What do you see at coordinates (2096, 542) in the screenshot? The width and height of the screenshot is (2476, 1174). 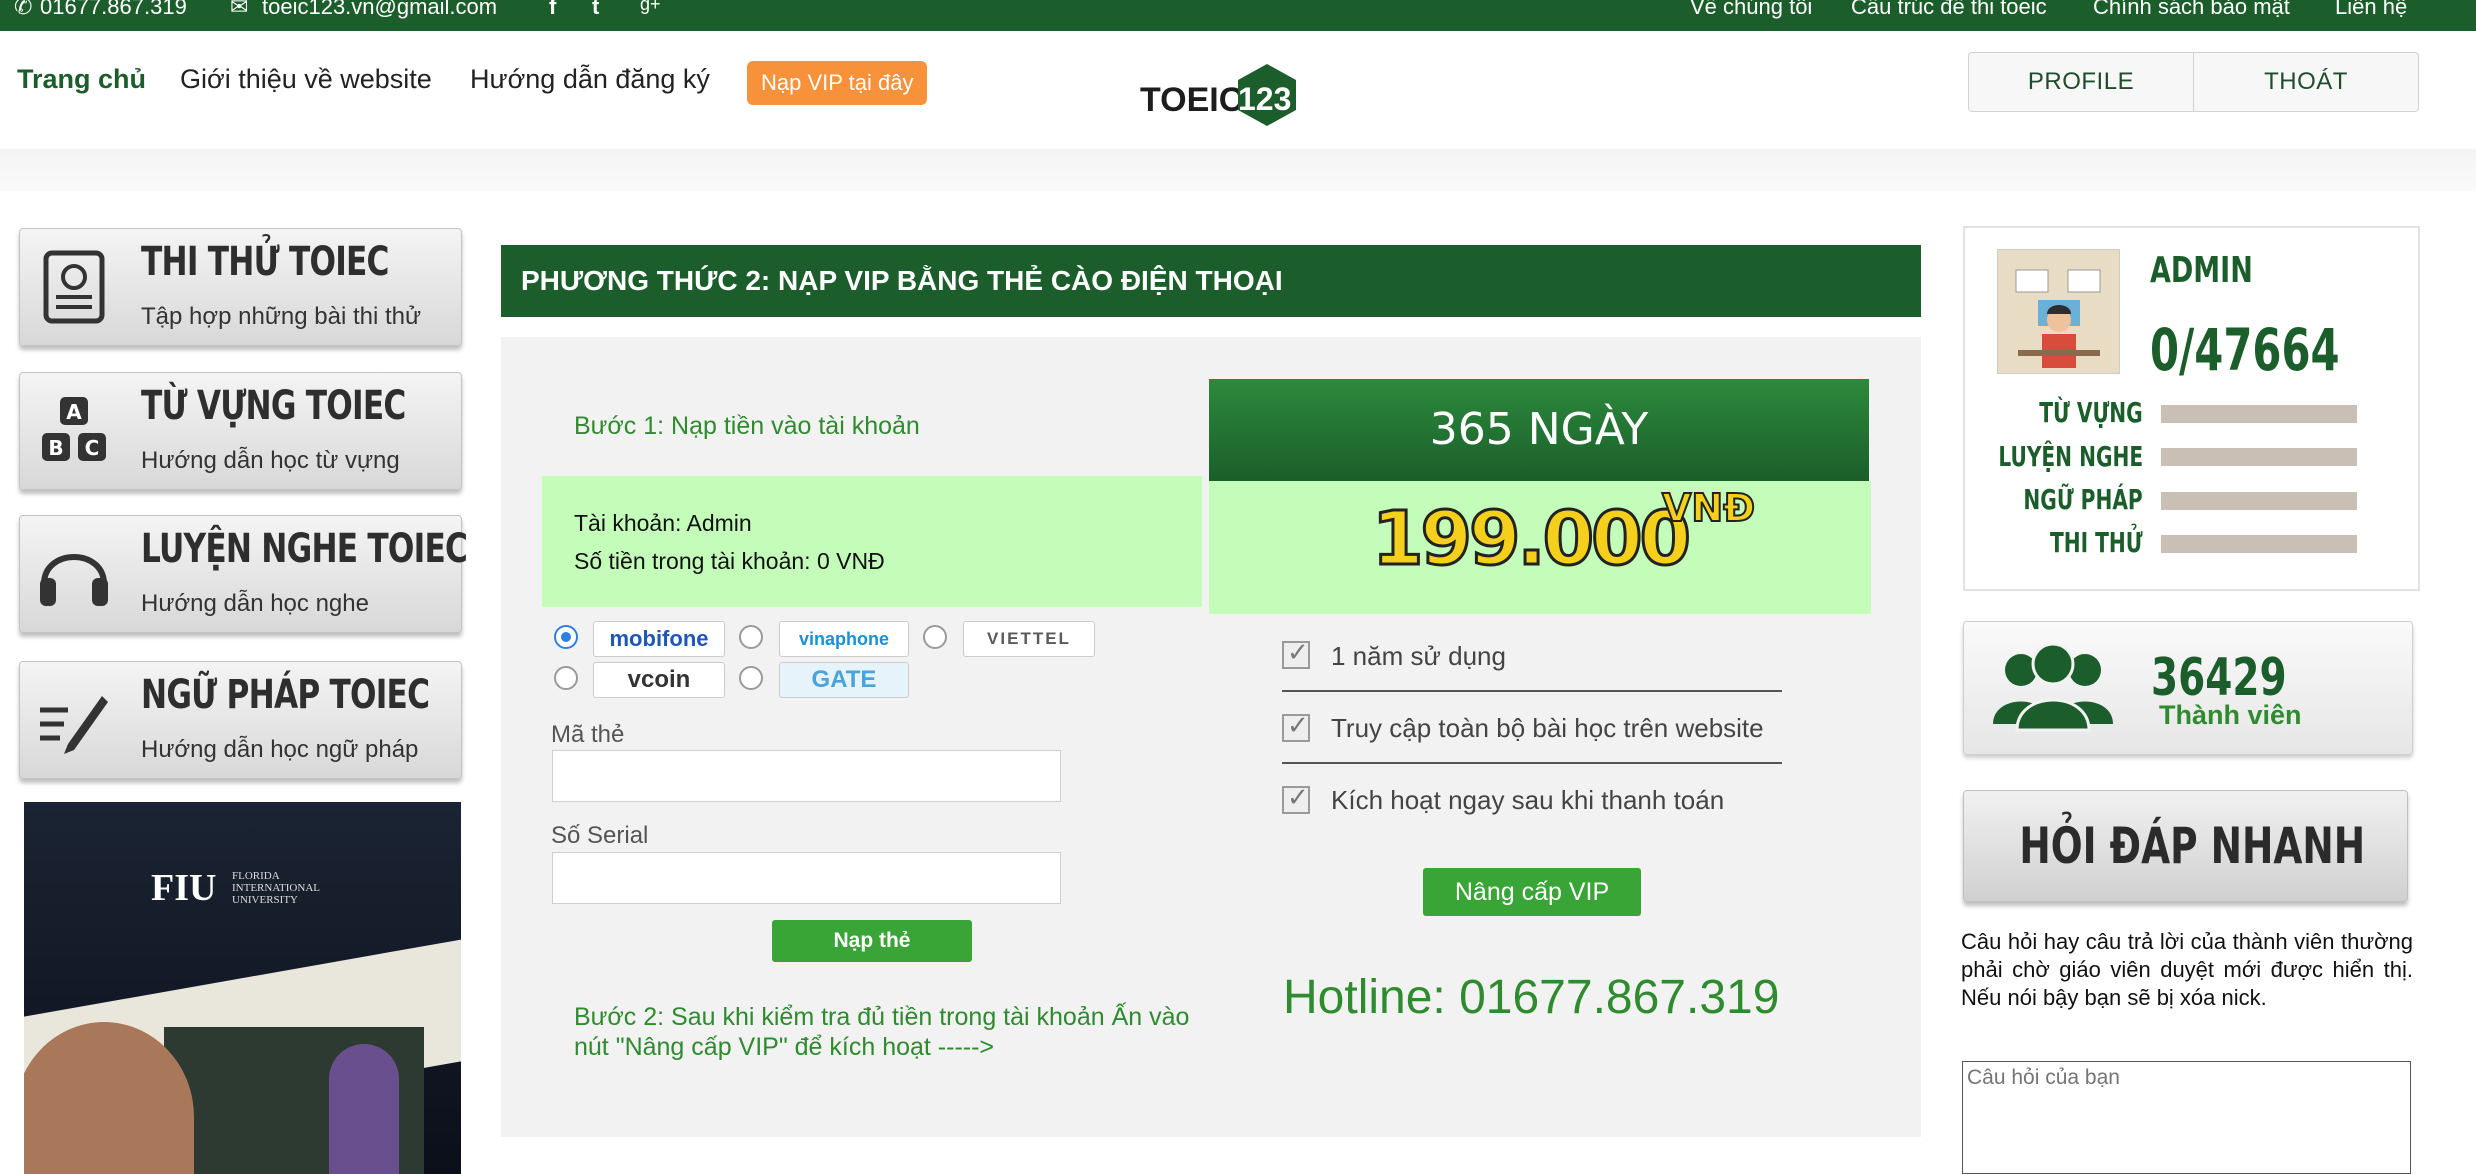 I see `stat-label-exam: THI THỬ` at bounding box center [2096, 542].